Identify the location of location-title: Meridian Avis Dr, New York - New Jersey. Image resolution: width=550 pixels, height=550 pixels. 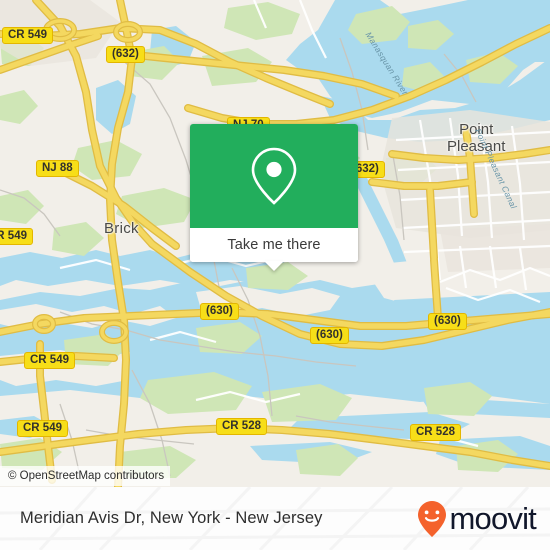
(171, 518).